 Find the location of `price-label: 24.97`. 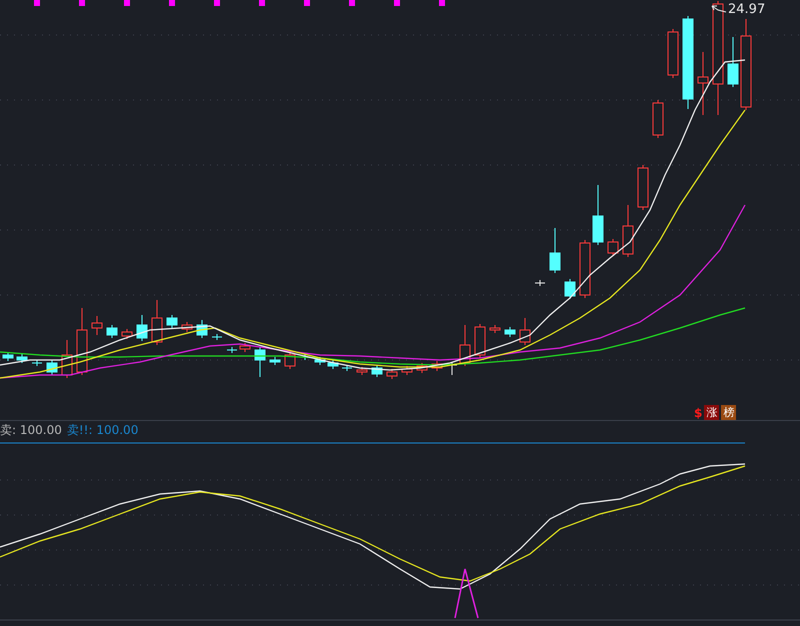

price-label: 24.97 is located at coordinates (747, 10).